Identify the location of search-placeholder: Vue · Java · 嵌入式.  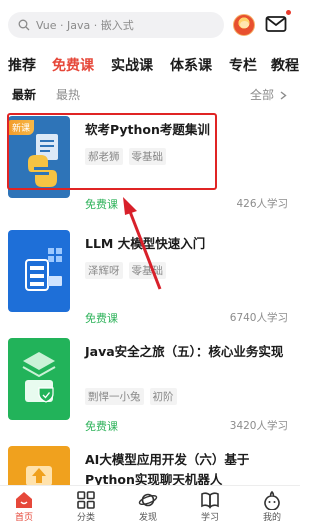
(85, 25).